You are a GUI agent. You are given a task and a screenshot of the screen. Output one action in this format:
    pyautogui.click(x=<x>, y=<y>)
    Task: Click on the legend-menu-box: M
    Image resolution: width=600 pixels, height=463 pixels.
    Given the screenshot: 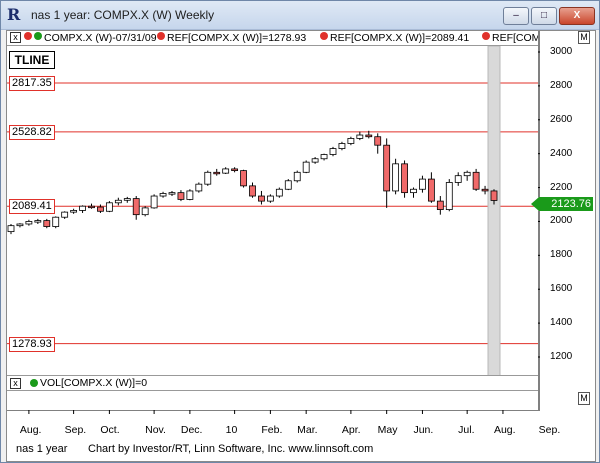 What is the action you would take?
    pyautogui.click(x=584, y=37)
    